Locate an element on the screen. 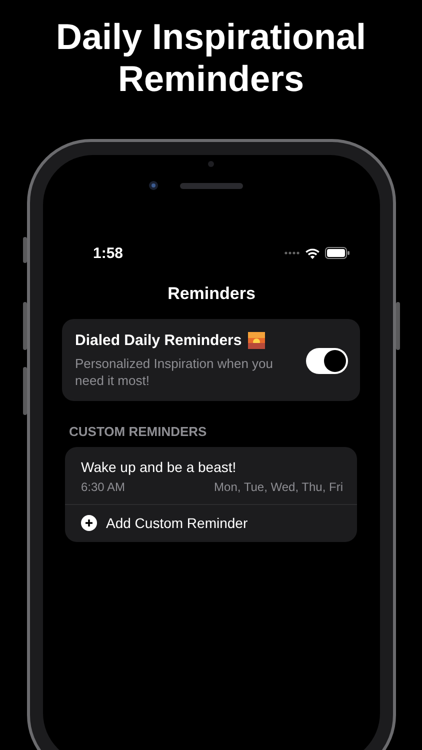  section-header: CUSTOM REMINDERS is located at coordinates (138, 431).